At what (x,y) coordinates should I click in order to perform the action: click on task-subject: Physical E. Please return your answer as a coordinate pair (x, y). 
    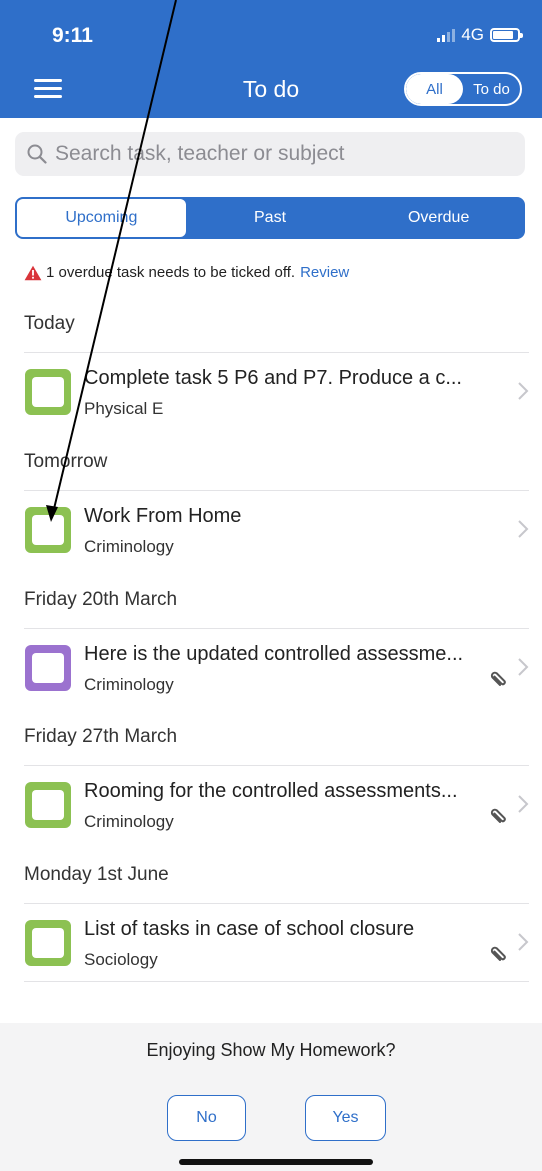
    Looking at the image, I should click on (124, 408).